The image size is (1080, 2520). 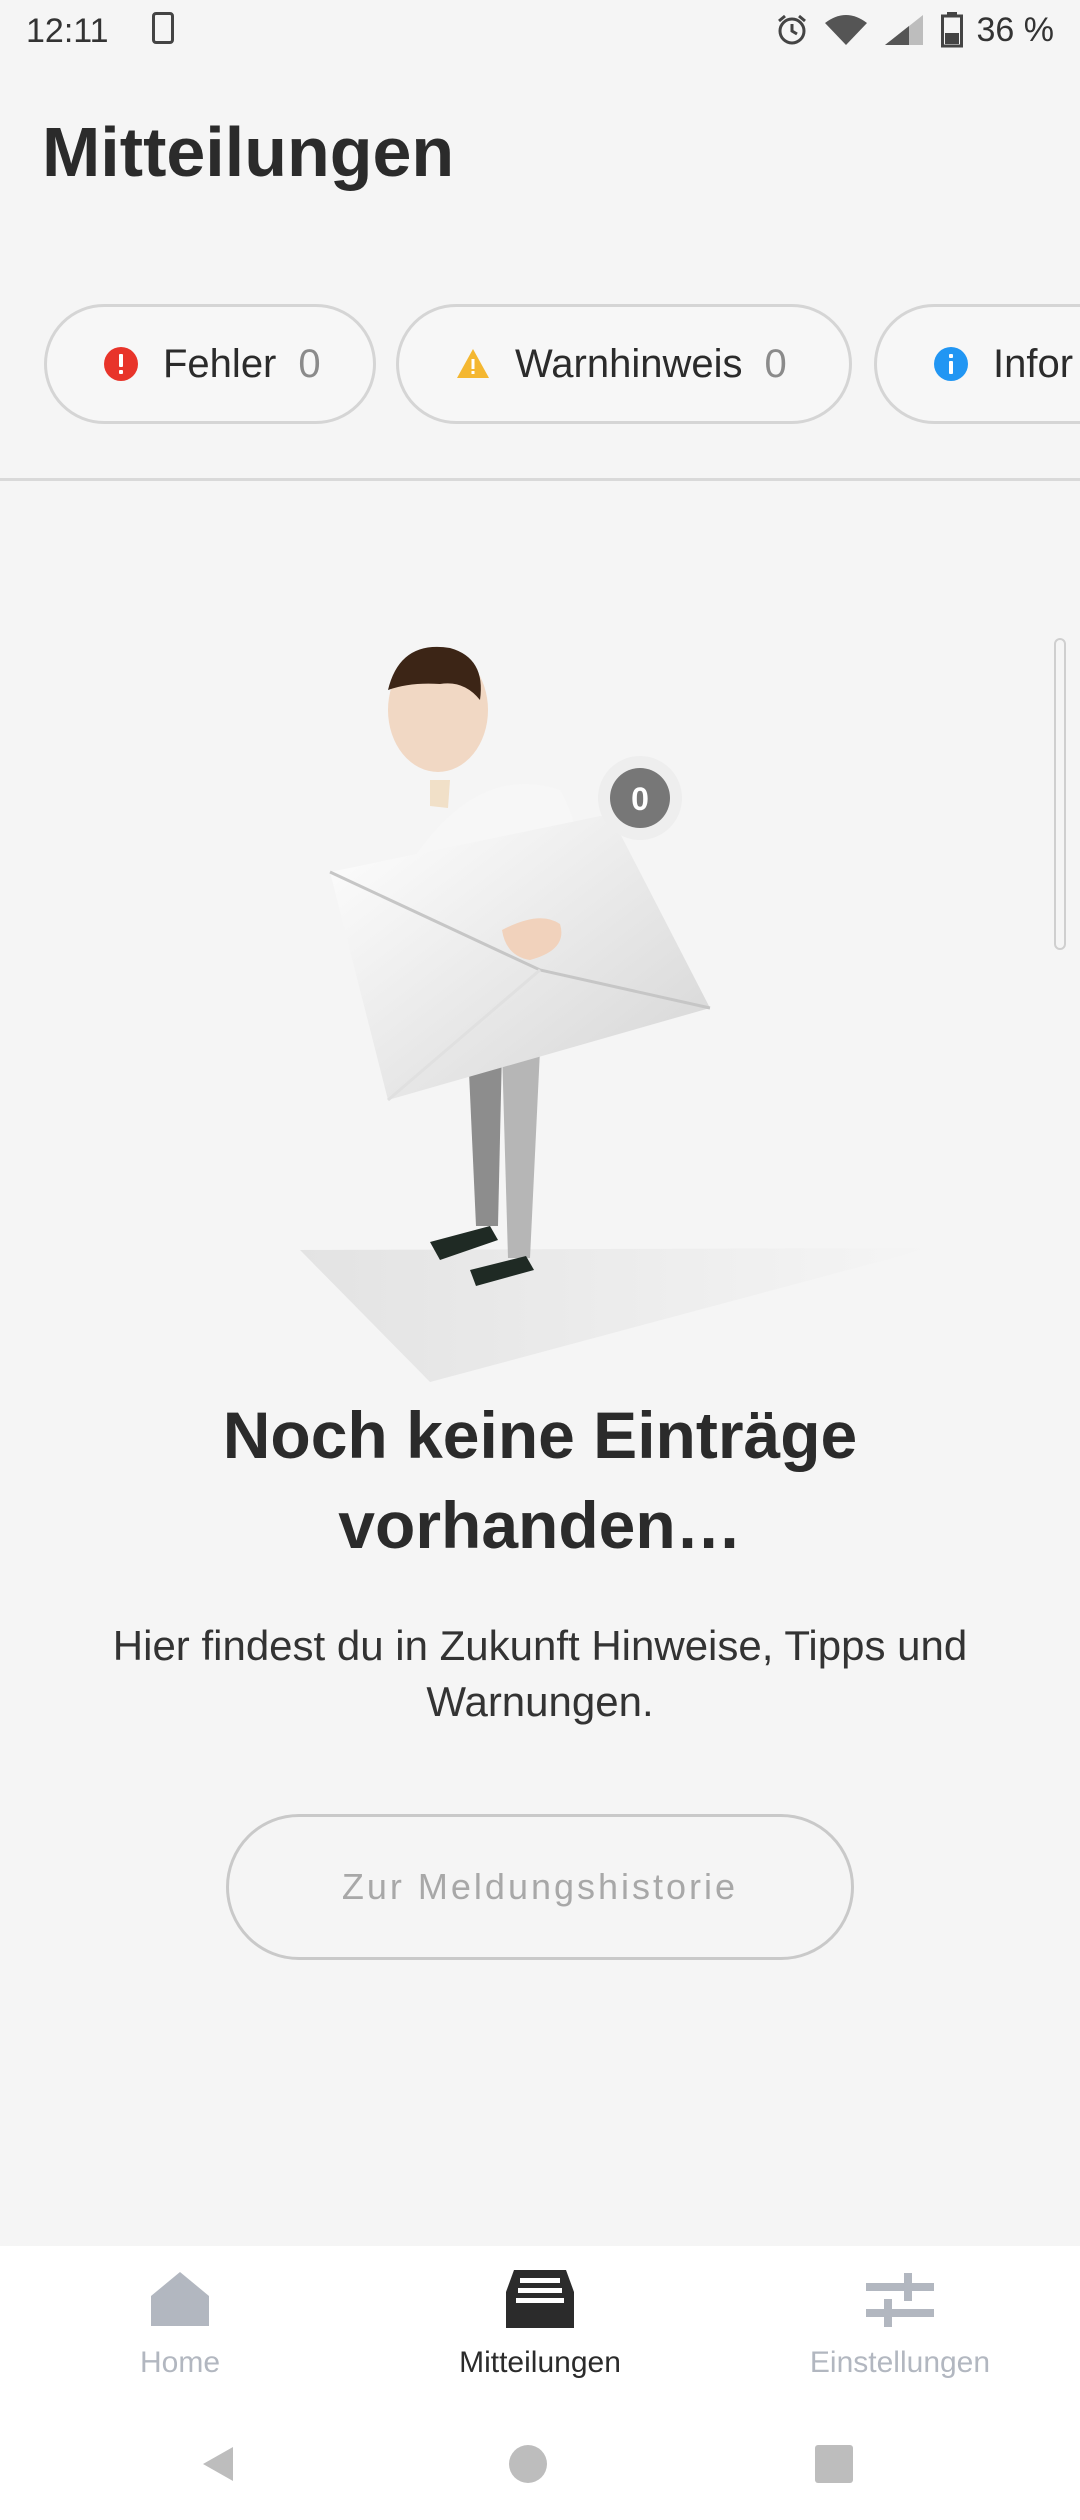 I want to click on sliders-icon, so click(x=900, y=2299).